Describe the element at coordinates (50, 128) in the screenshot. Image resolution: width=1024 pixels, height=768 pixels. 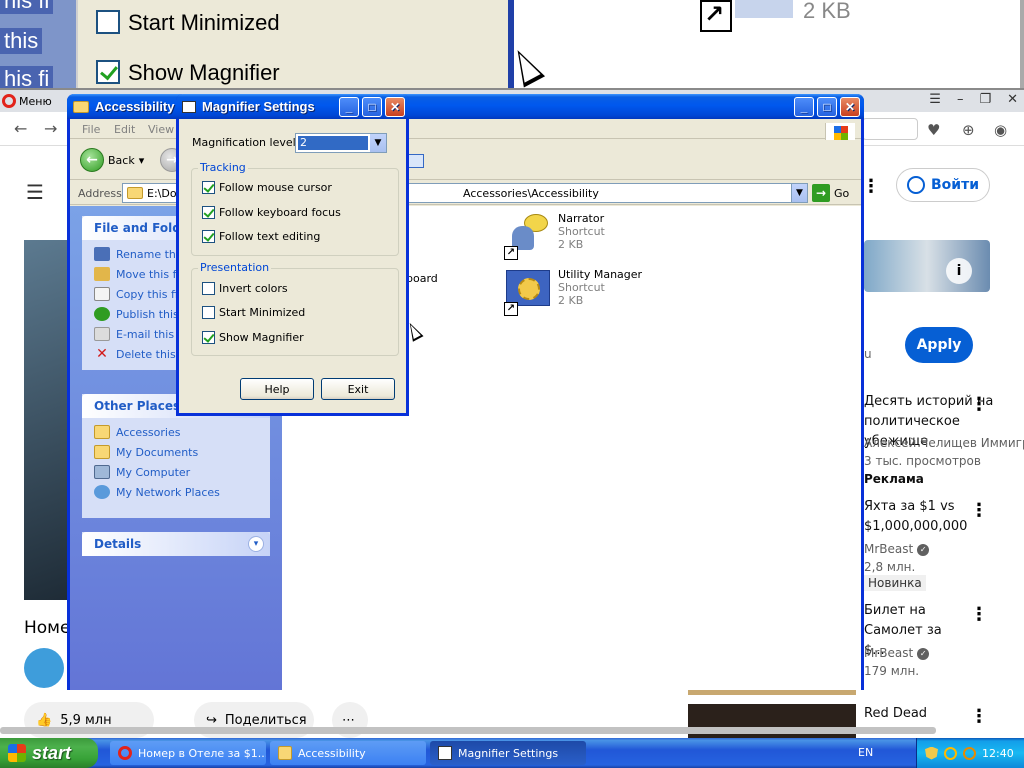
I see `forward-arrow-icon: →` at that location.